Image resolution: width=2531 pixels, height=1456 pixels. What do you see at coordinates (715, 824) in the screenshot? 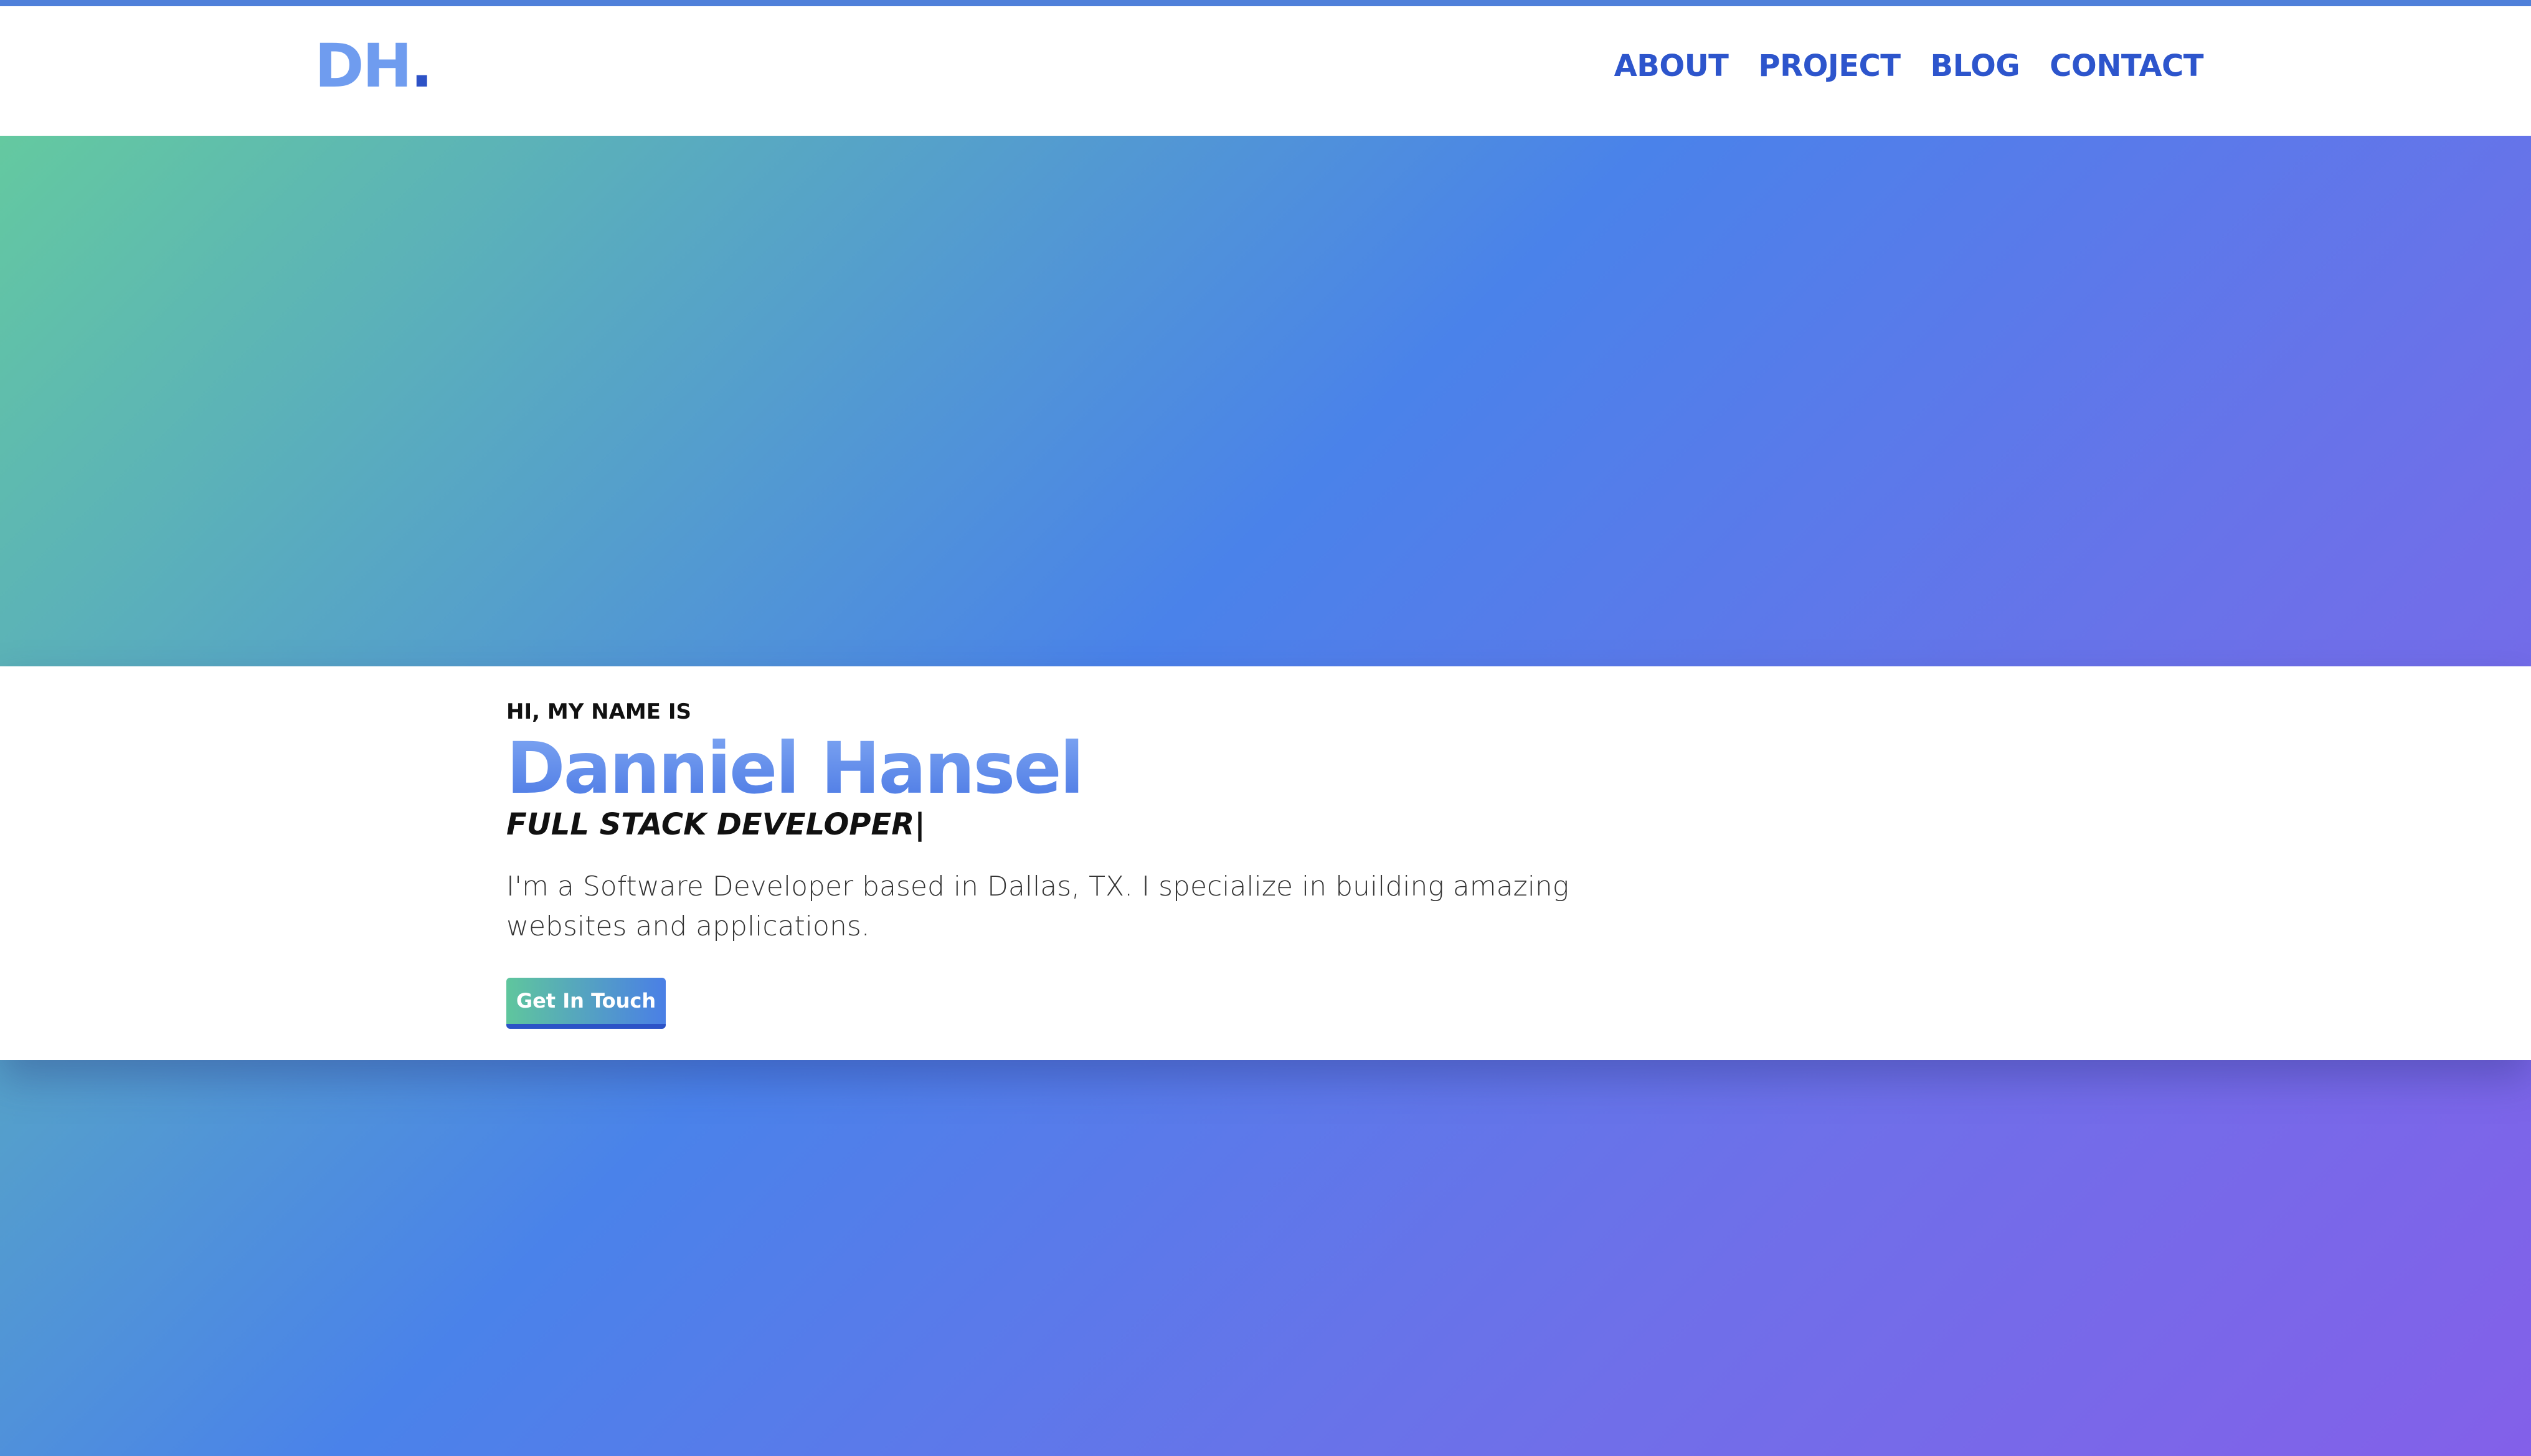
I see `role-typing-text: FULL STACK DEVELOPER|` at bounding box center [715, 824].